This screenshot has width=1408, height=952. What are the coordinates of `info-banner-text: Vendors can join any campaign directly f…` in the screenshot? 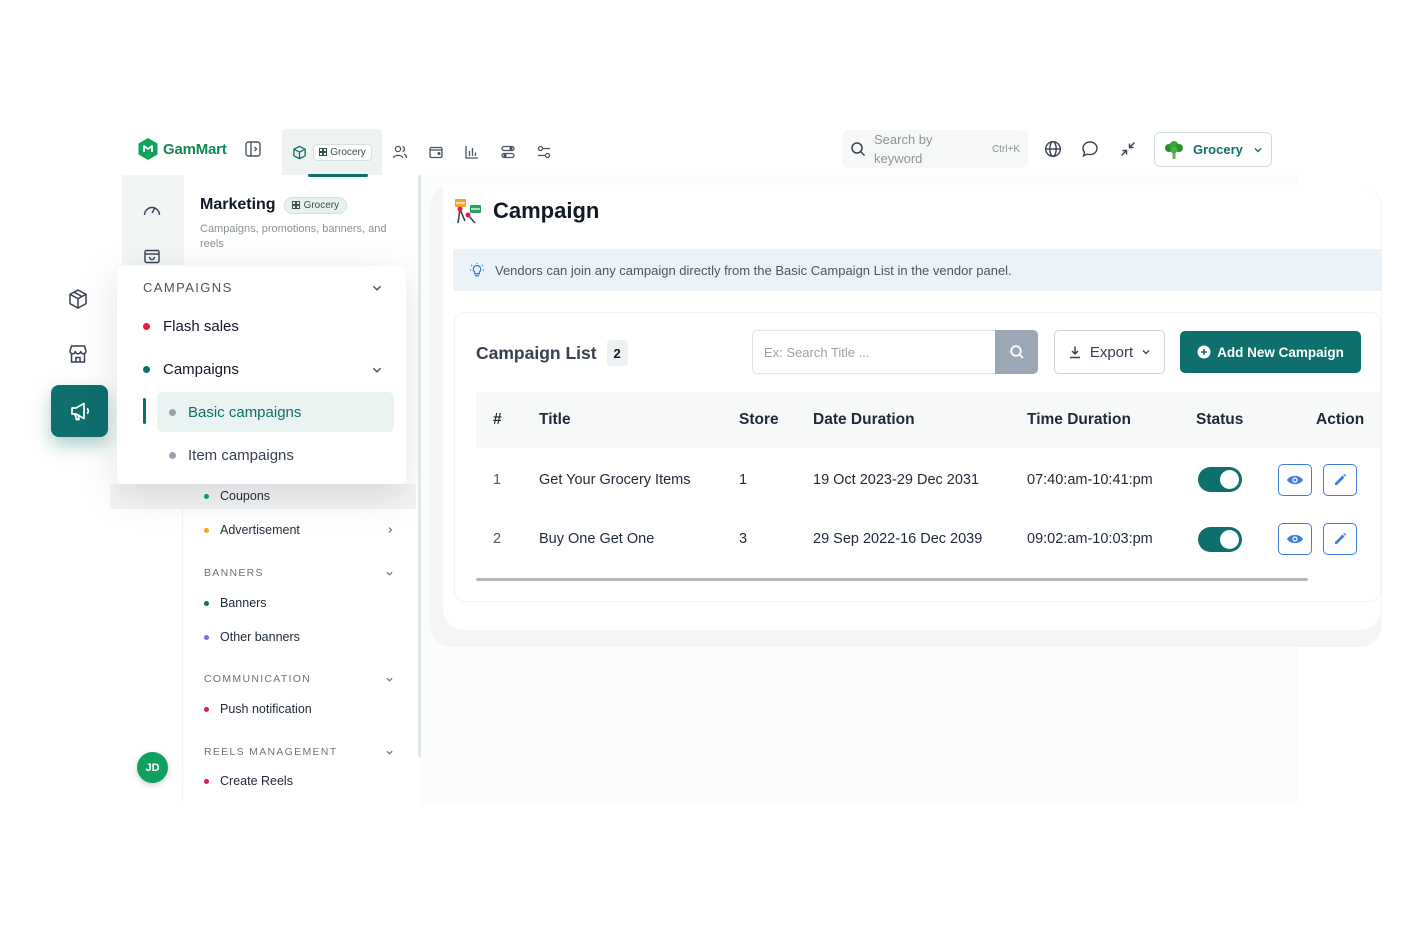 It's located at (753, 270).